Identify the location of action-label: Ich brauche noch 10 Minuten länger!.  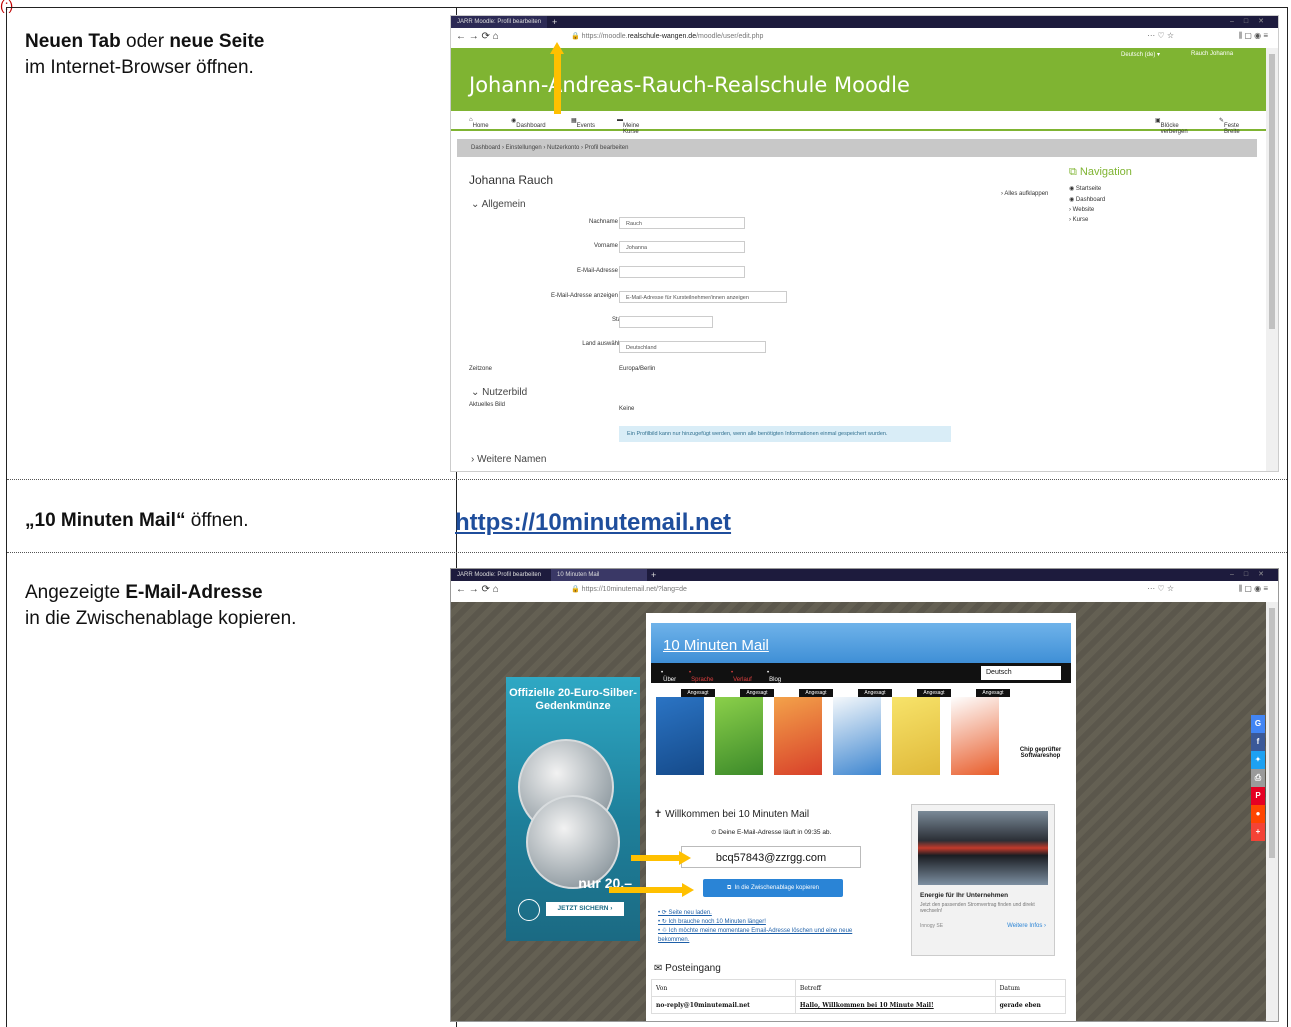
(717, 922).